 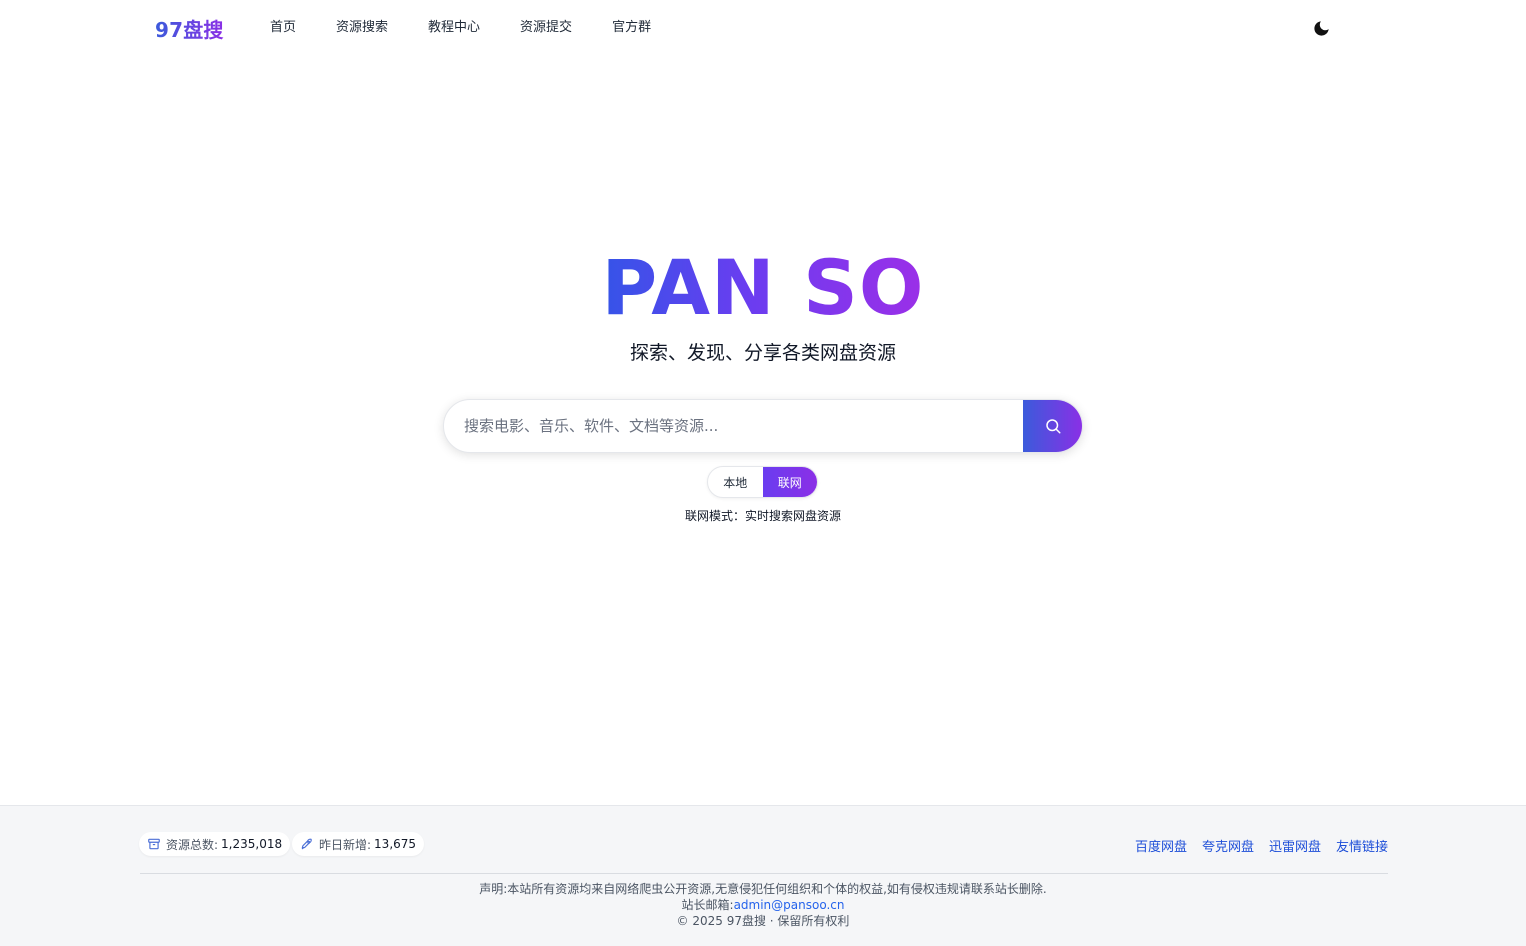 I want to click on footer-email-label: 站长邮箱:, so click(x=707, y=905).